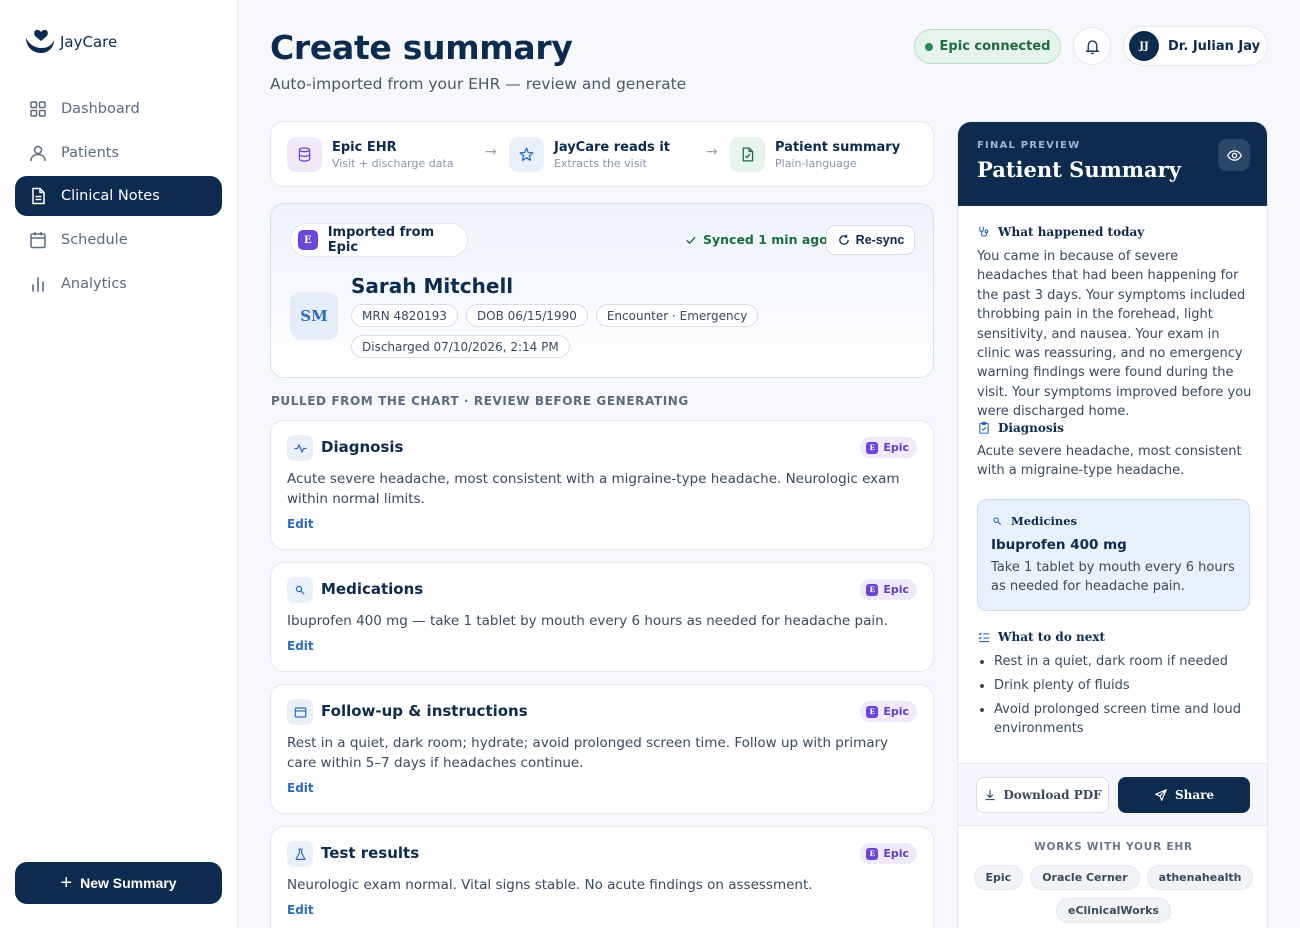 Image resolution: width=1300 pixels, height=928 pixels. What do you see at coordinates (1161, 795) in the screenshot?
I see `send-icon` at bounding box center [1161, 795].